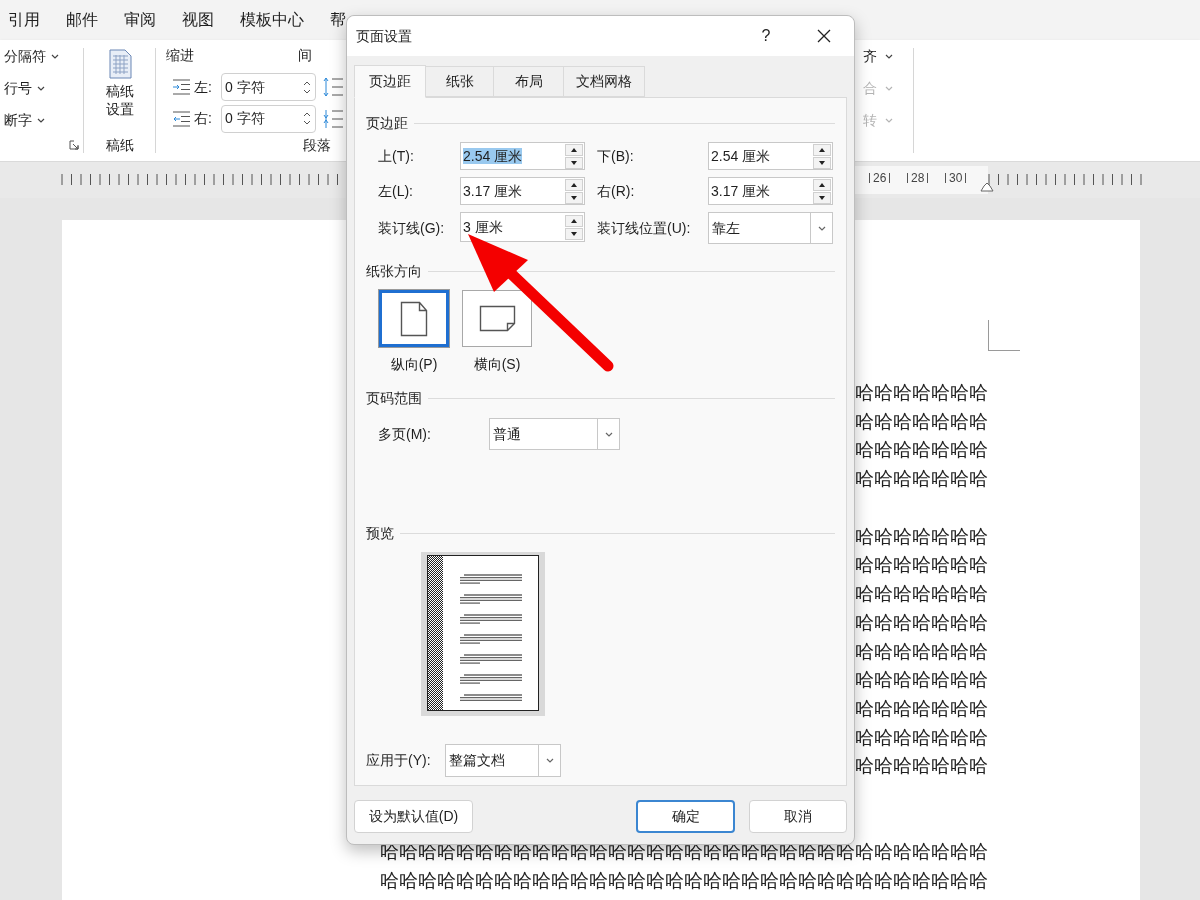 The height and width of the screenshot is (900, 1200). I want to click on dropdown: 靠左, so click(770, 228).